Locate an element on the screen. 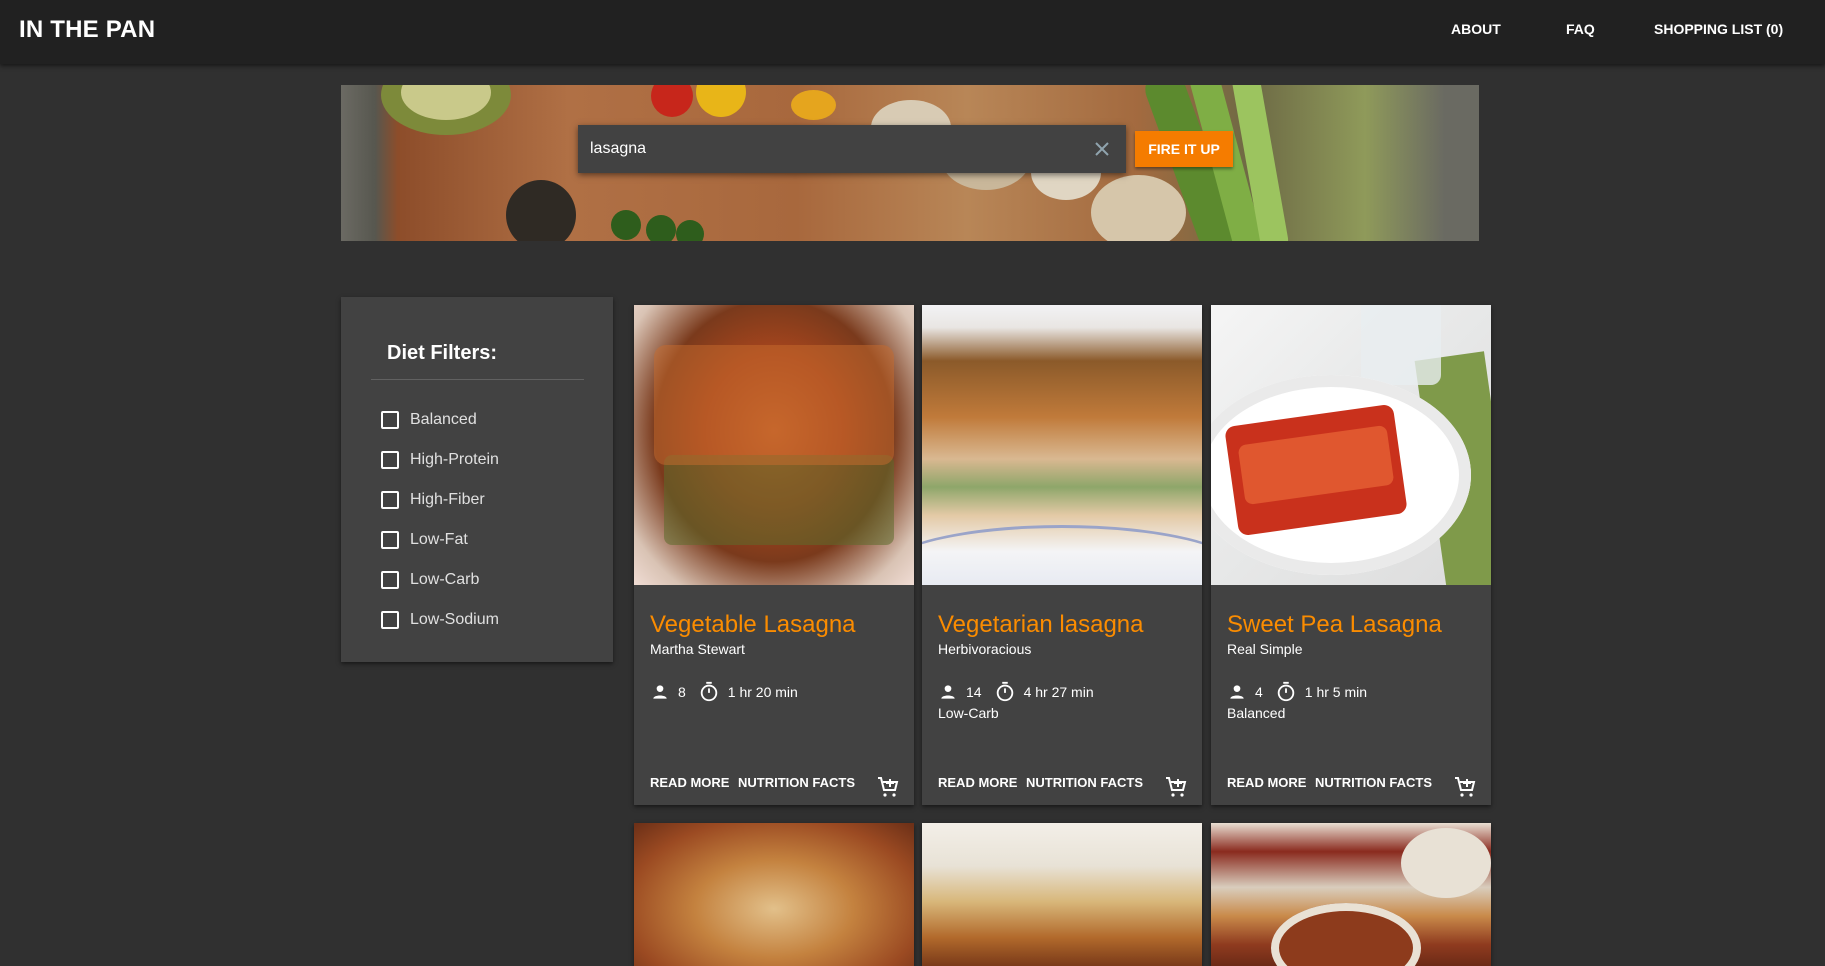  fire-it-up-button: FIRE IT UP is located at coordinates (1184, 149).